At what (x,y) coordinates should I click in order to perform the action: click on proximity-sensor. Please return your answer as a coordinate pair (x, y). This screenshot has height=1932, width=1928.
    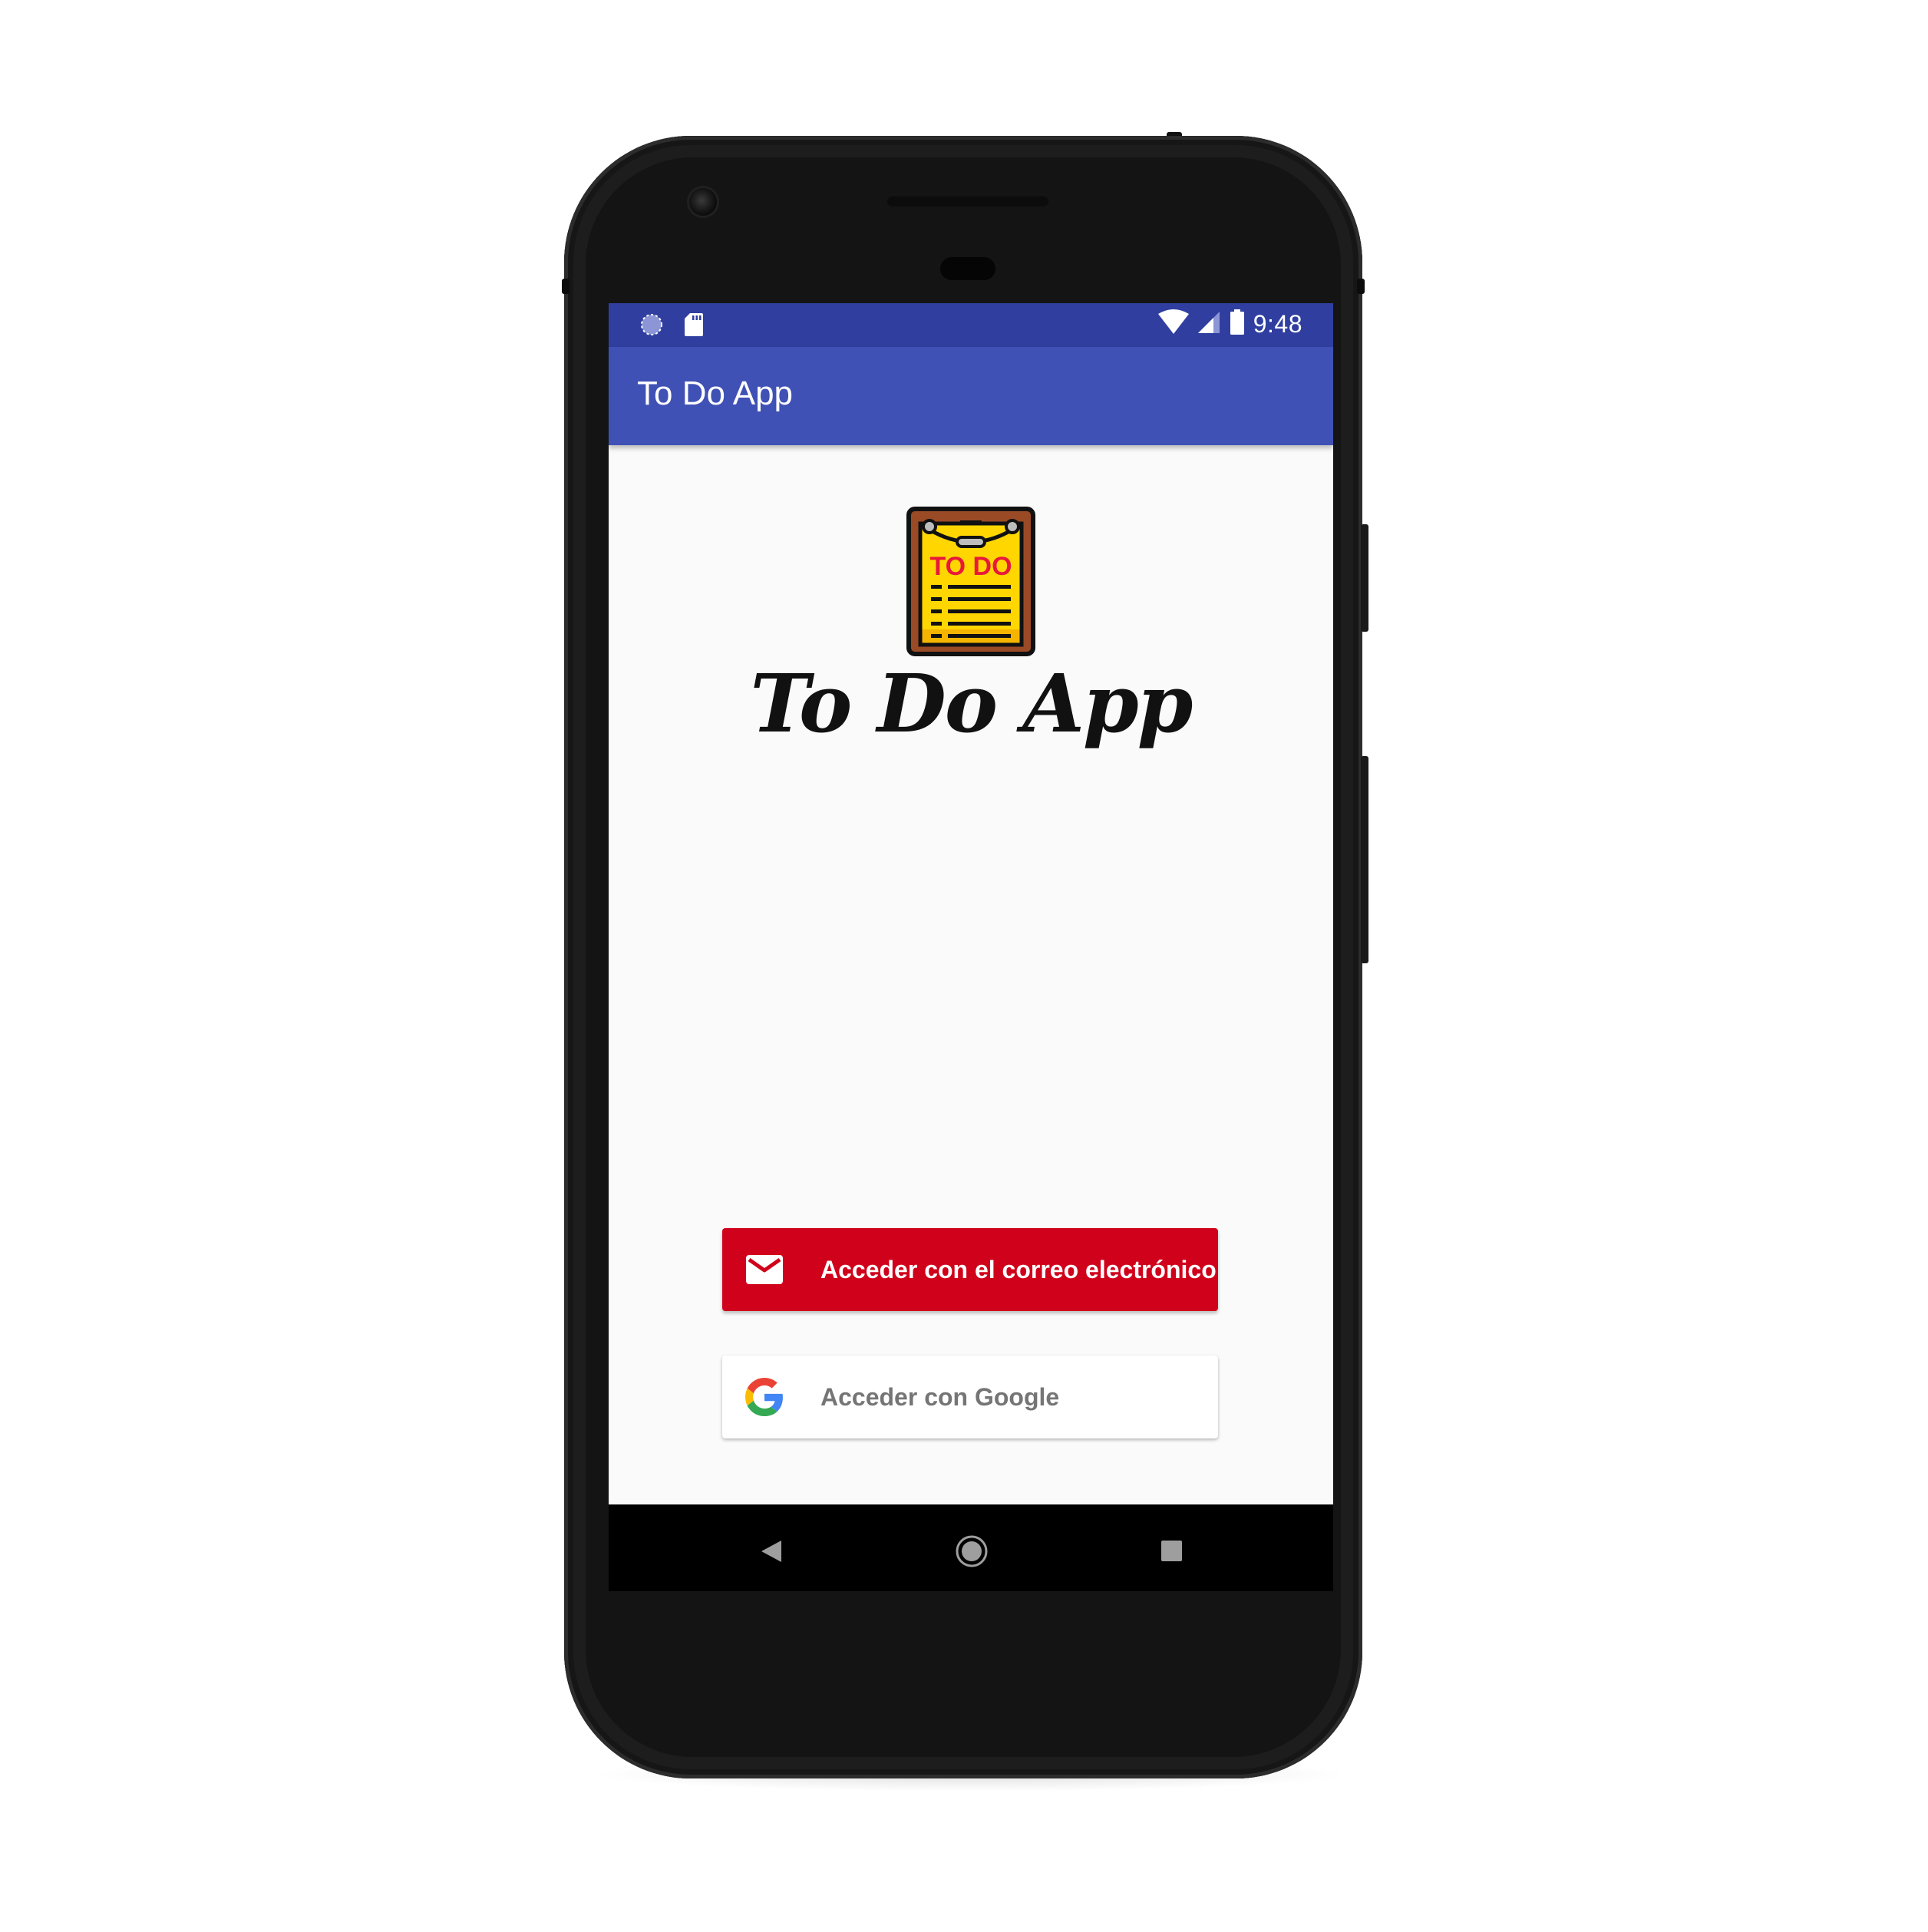
    Looking at the image, I should click on (967, 268).